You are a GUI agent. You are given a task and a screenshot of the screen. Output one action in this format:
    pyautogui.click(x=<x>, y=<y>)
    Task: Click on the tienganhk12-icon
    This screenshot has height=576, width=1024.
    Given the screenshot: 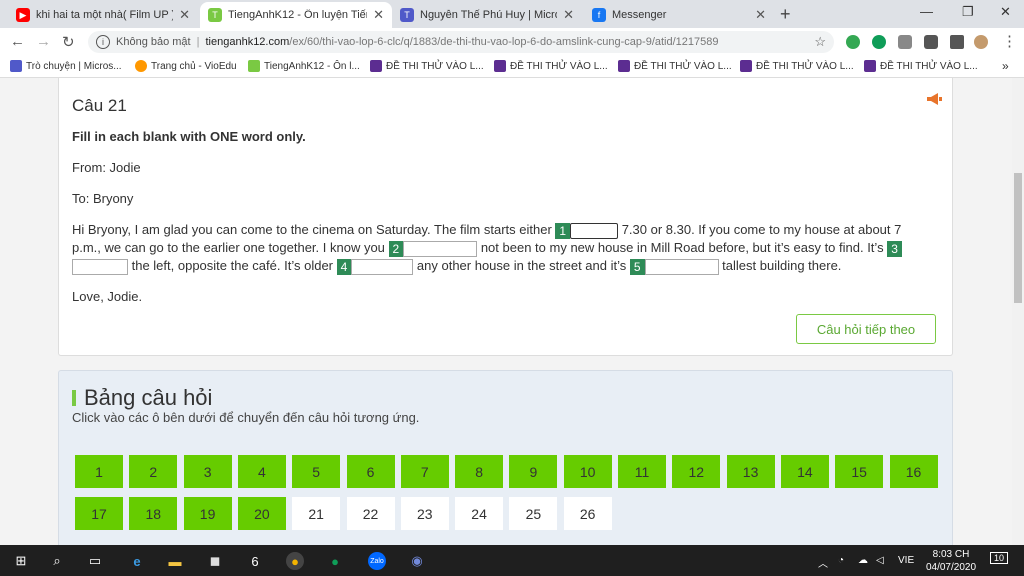 What is the action you would take?
    pyautogui.click(x=254, y=66)
    